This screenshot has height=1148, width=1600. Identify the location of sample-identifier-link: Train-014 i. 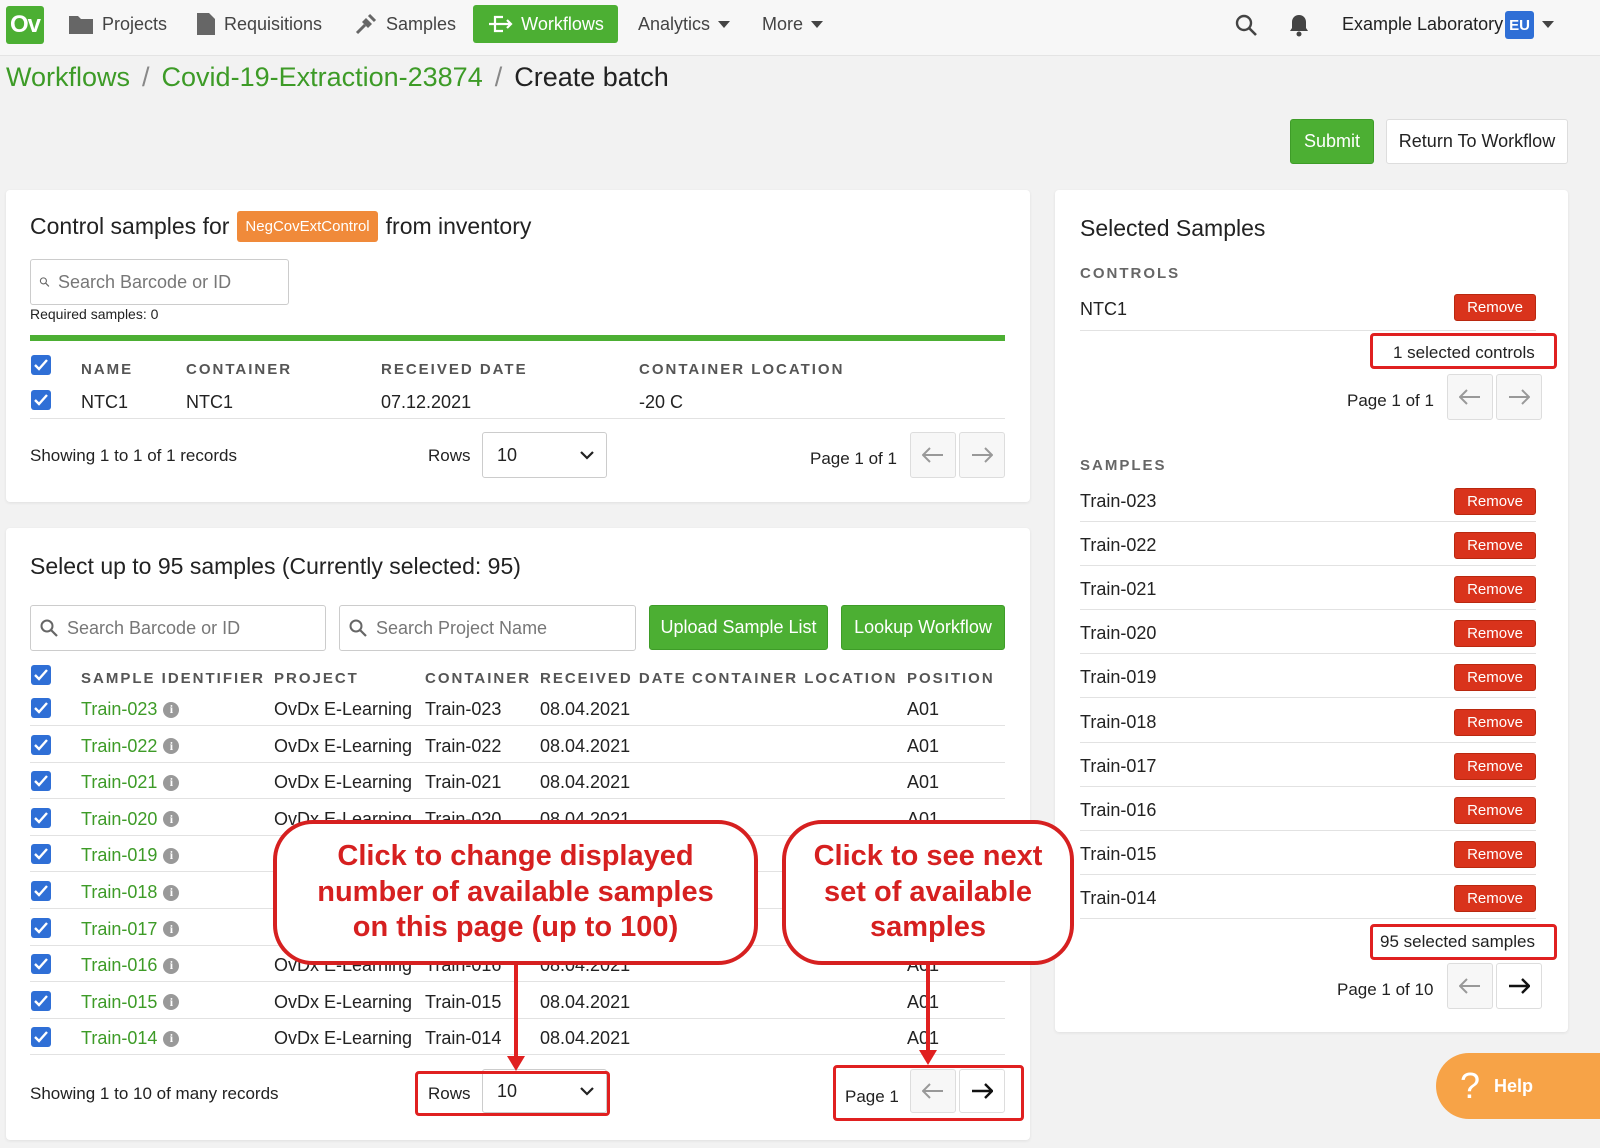
(130, 1038).